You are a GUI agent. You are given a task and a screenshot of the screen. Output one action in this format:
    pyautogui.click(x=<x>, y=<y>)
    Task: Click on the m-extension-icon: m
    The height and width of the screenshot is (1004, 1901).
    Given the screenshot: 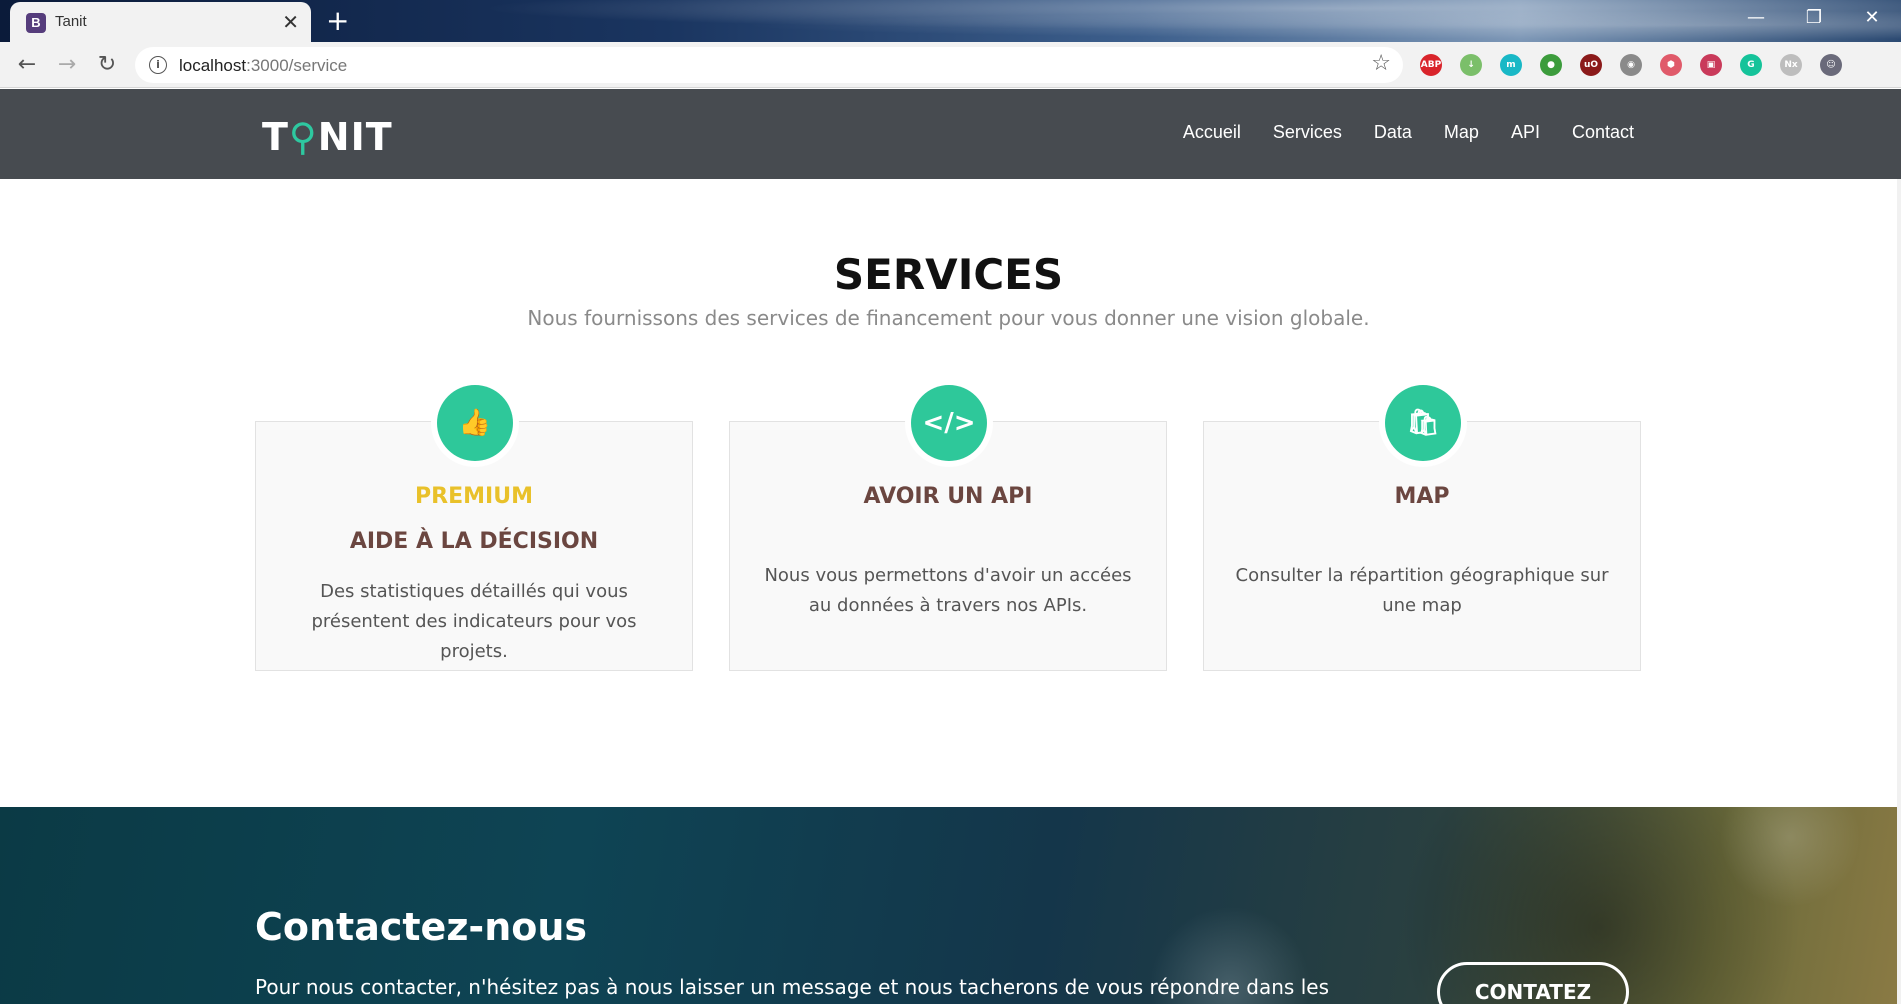 What is the action you would take?
    pyautogui.click(x=1511, y=65)
    